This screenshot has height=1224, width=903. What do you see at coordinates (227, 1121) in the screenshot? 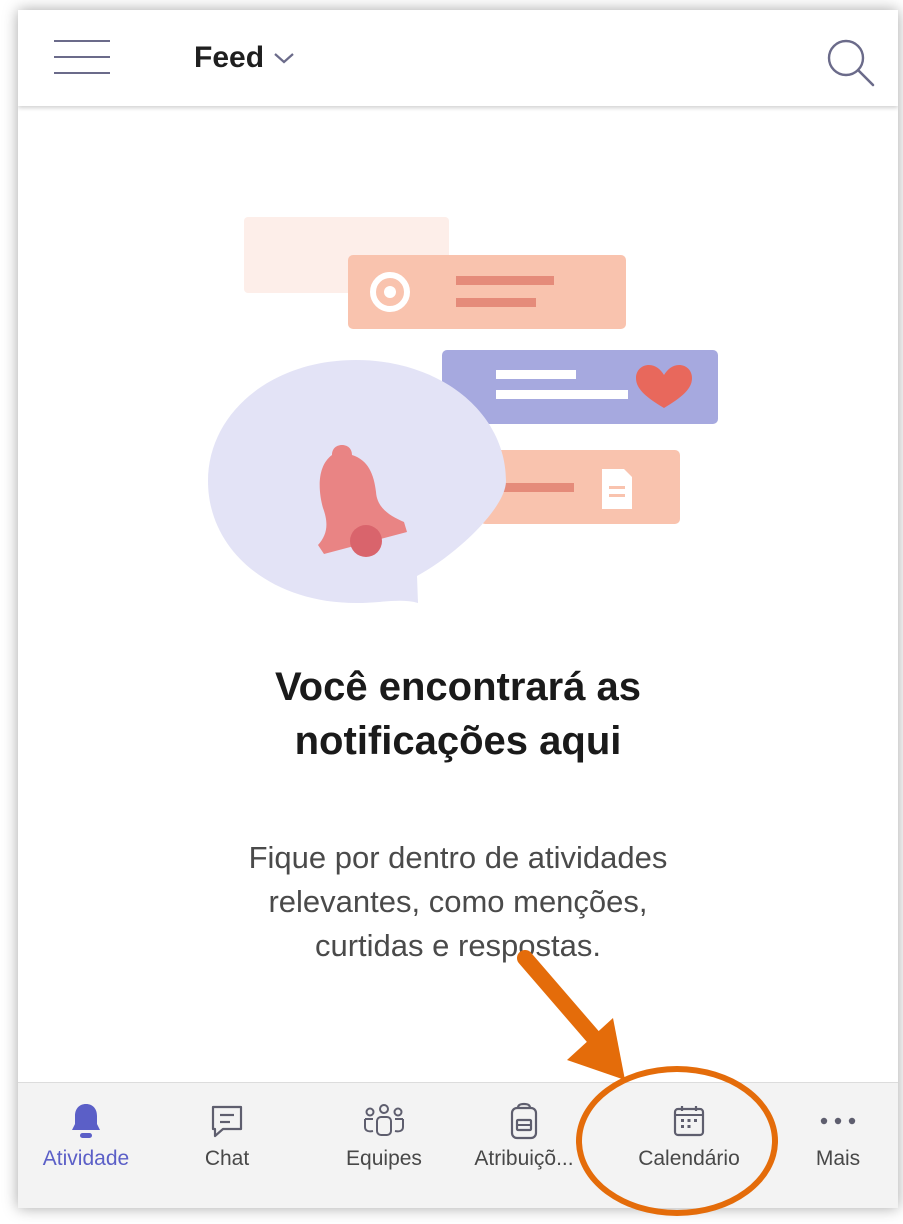
I see `chat-icon` at bounding box center [227, 1121].